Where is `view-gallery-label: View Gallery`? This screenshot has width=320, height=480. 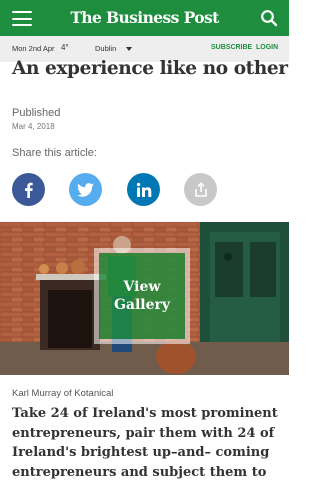
view-gallery-label: View Gallery is located at coordinates (142, 296).